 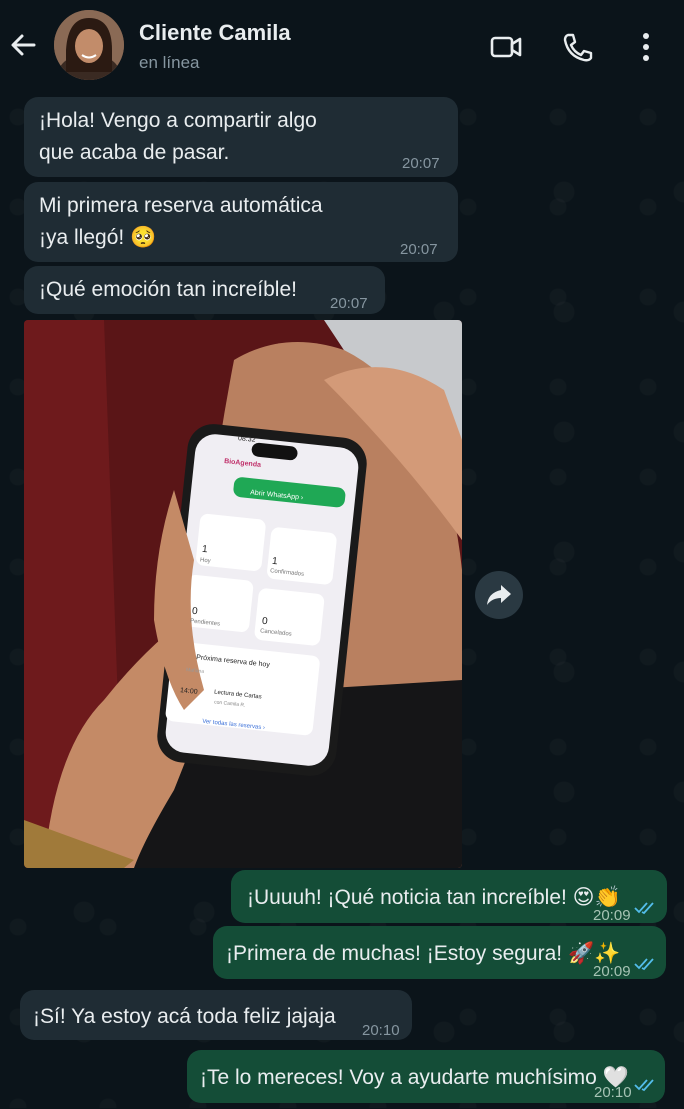 I want to click on message-text: ¡Uuuuh! ¡Qué noticia tan increíble! 😍👏, so click(x=434, y=897).